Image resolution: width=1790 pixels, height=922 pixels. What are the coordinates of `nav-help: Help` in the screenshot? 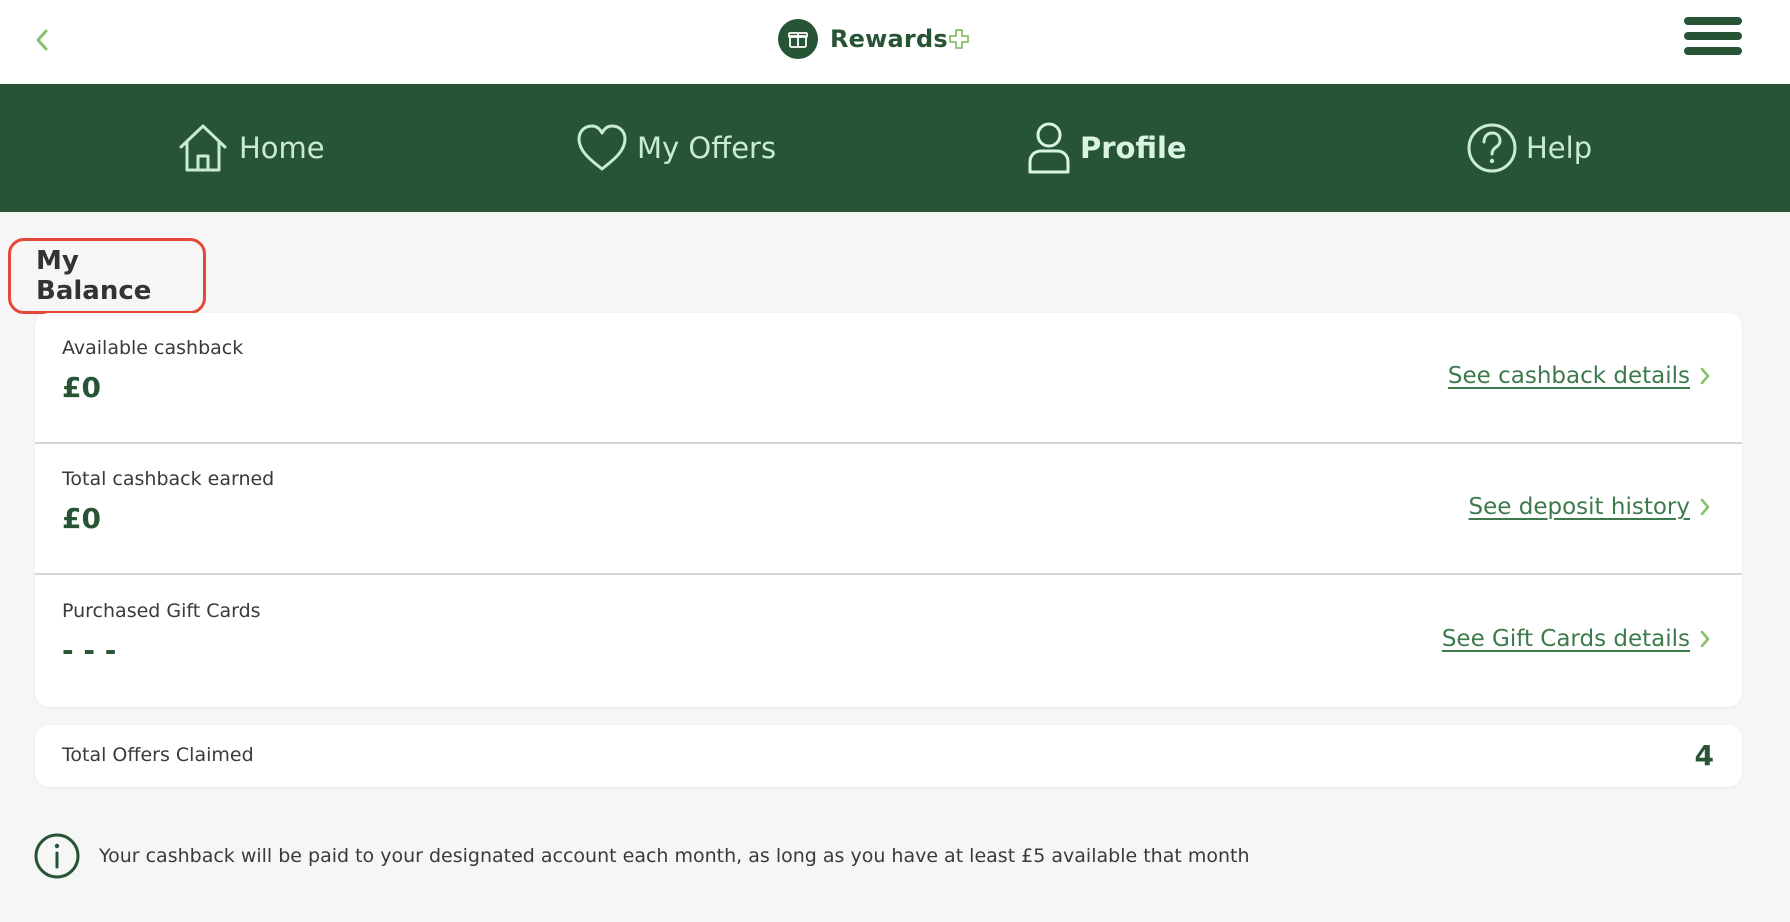 It's located at (1529, 148).